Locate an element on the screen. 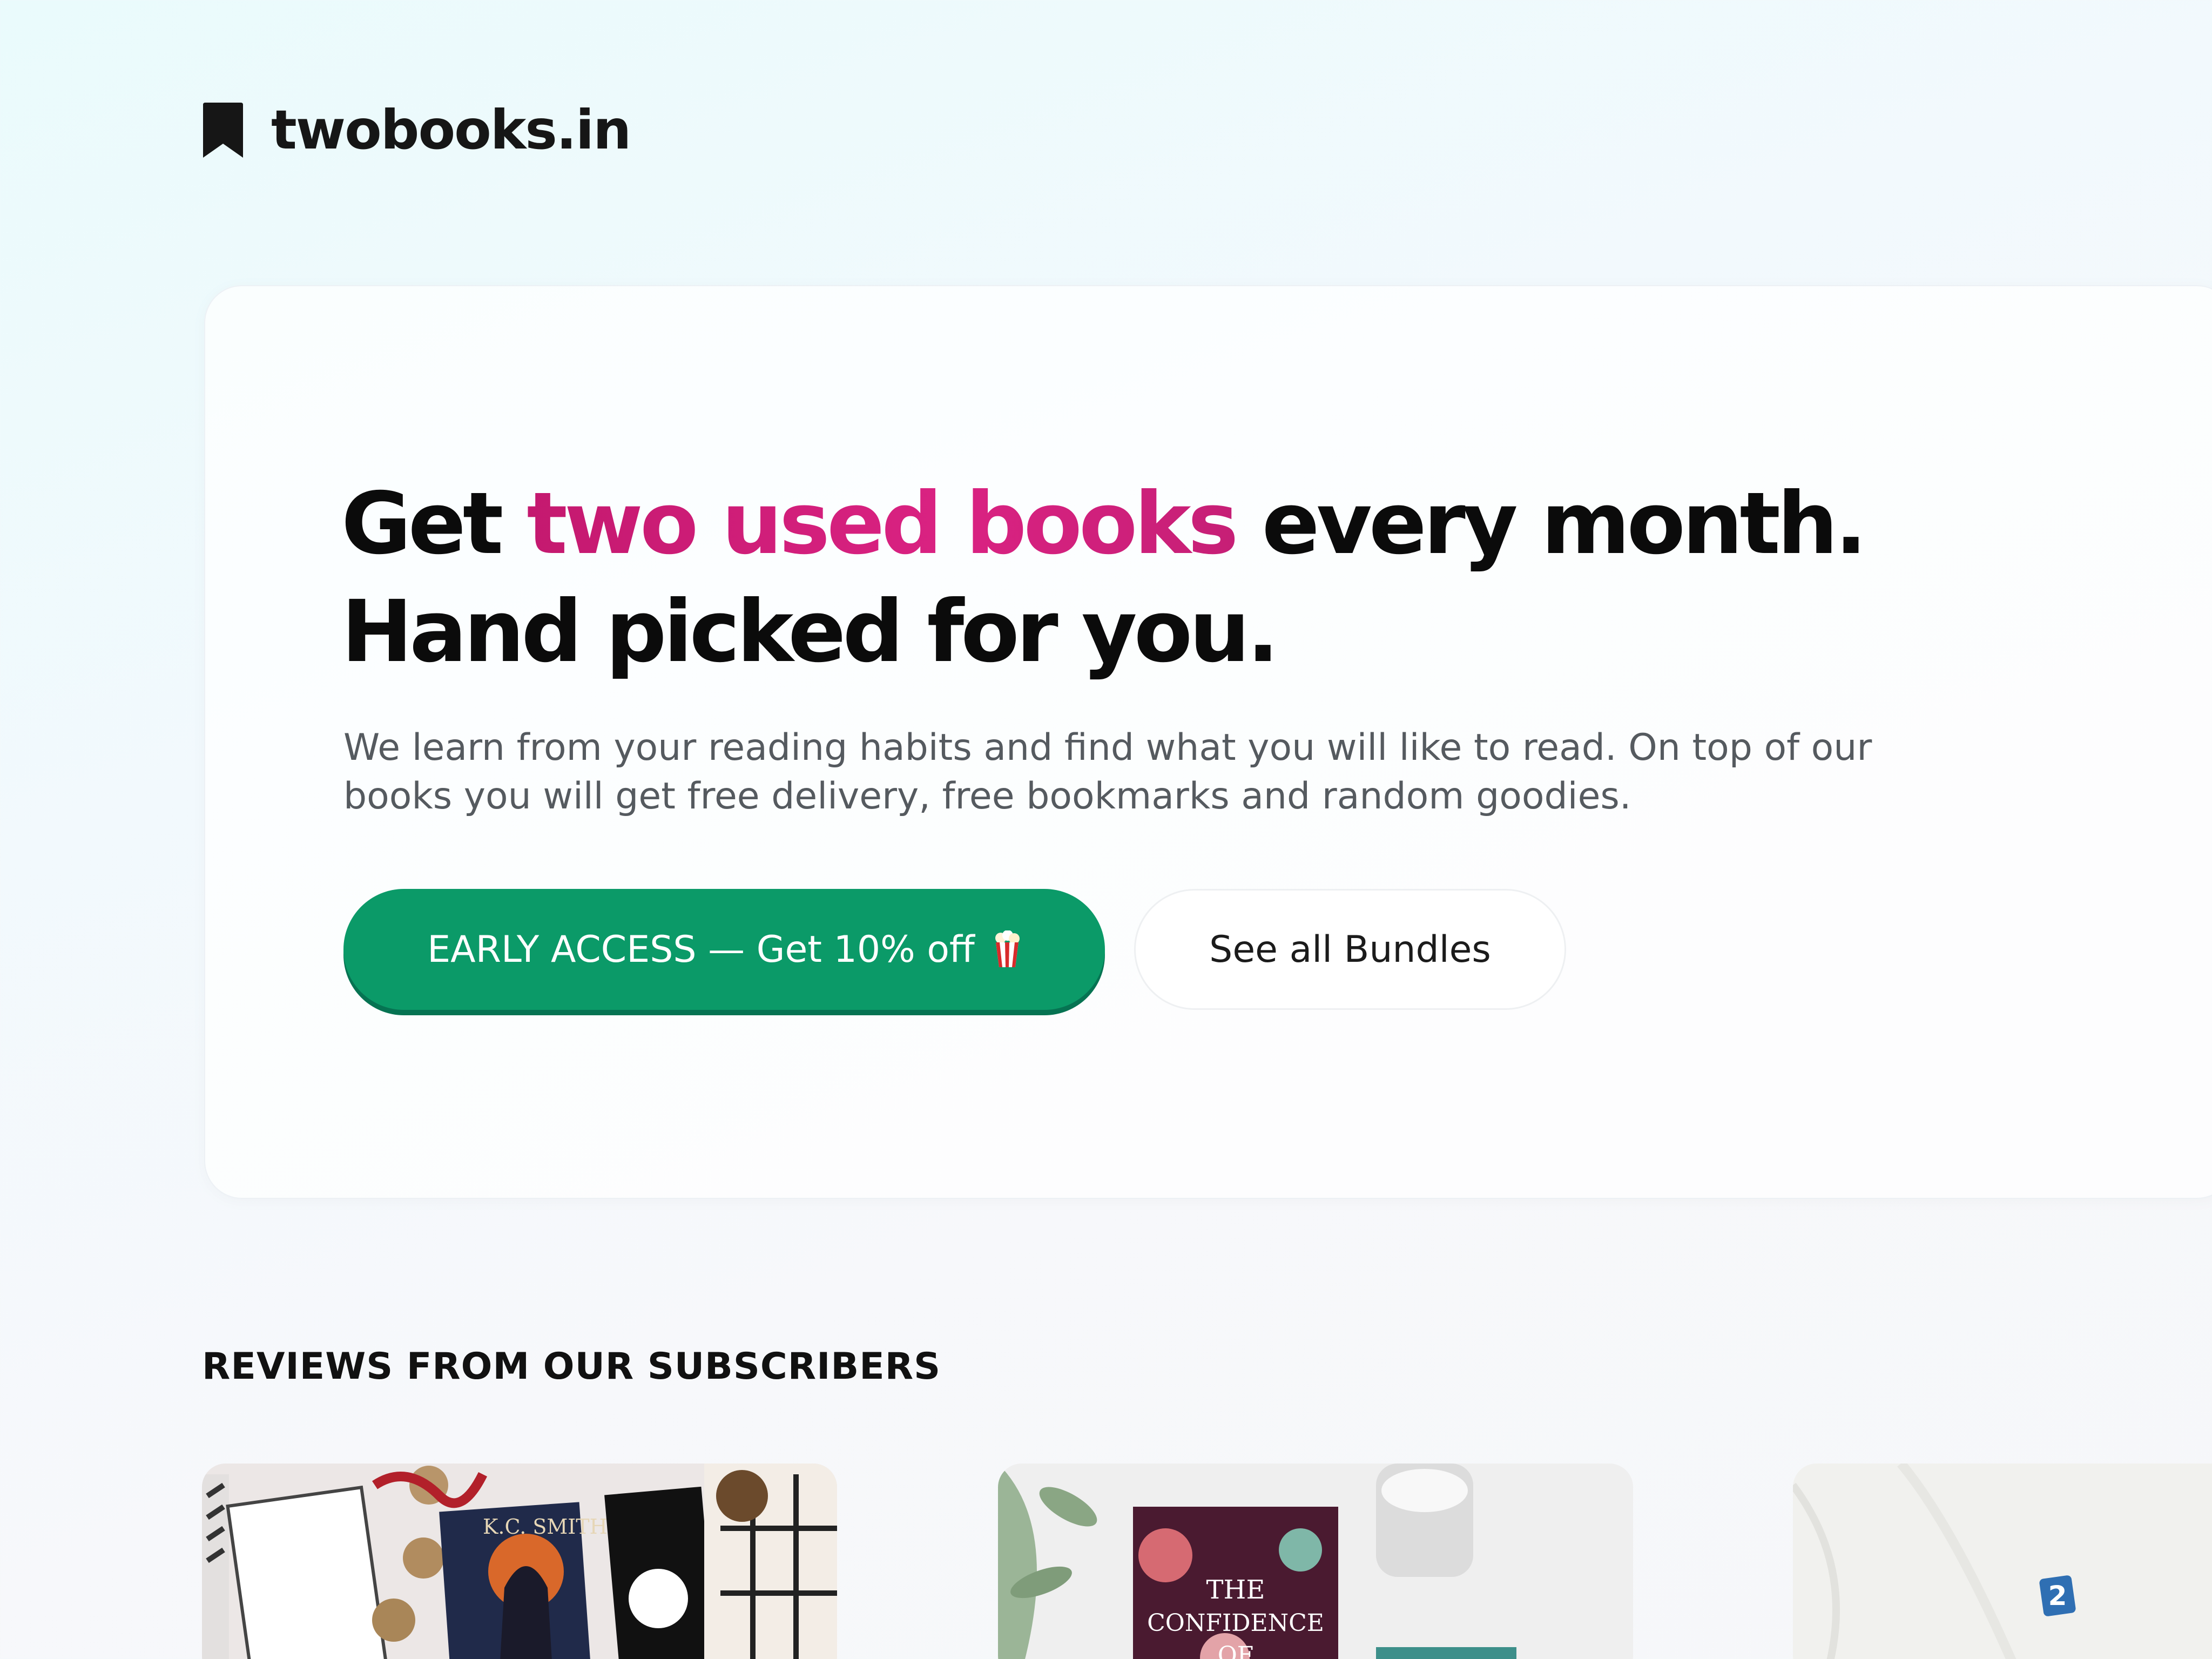  review-photo-2-title-line3: OF is located at coordinates (1236, 1650).